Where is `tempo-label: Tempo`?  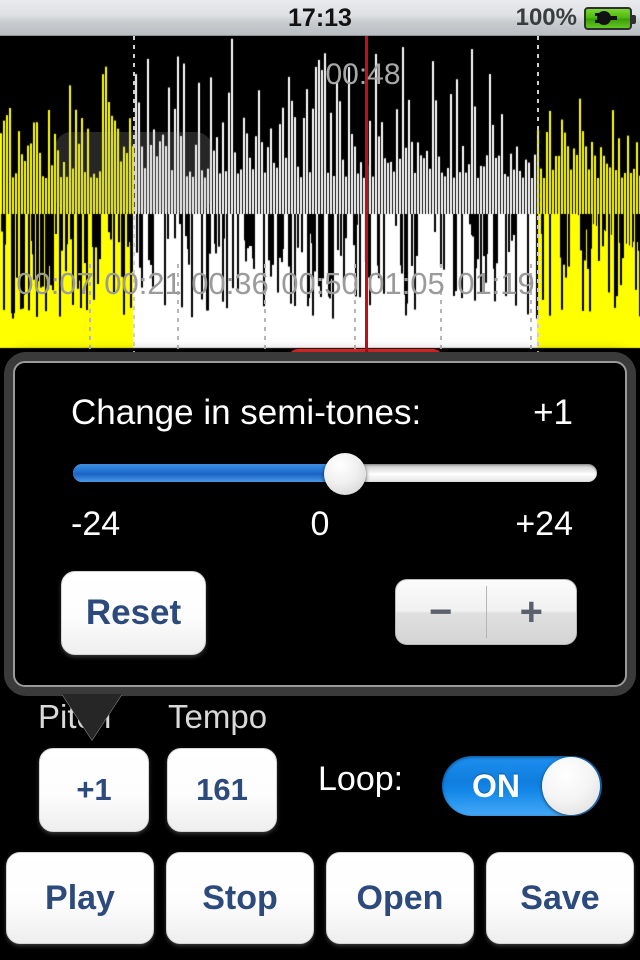
tempo-label: Tempo is located at coordinates (218, 716).